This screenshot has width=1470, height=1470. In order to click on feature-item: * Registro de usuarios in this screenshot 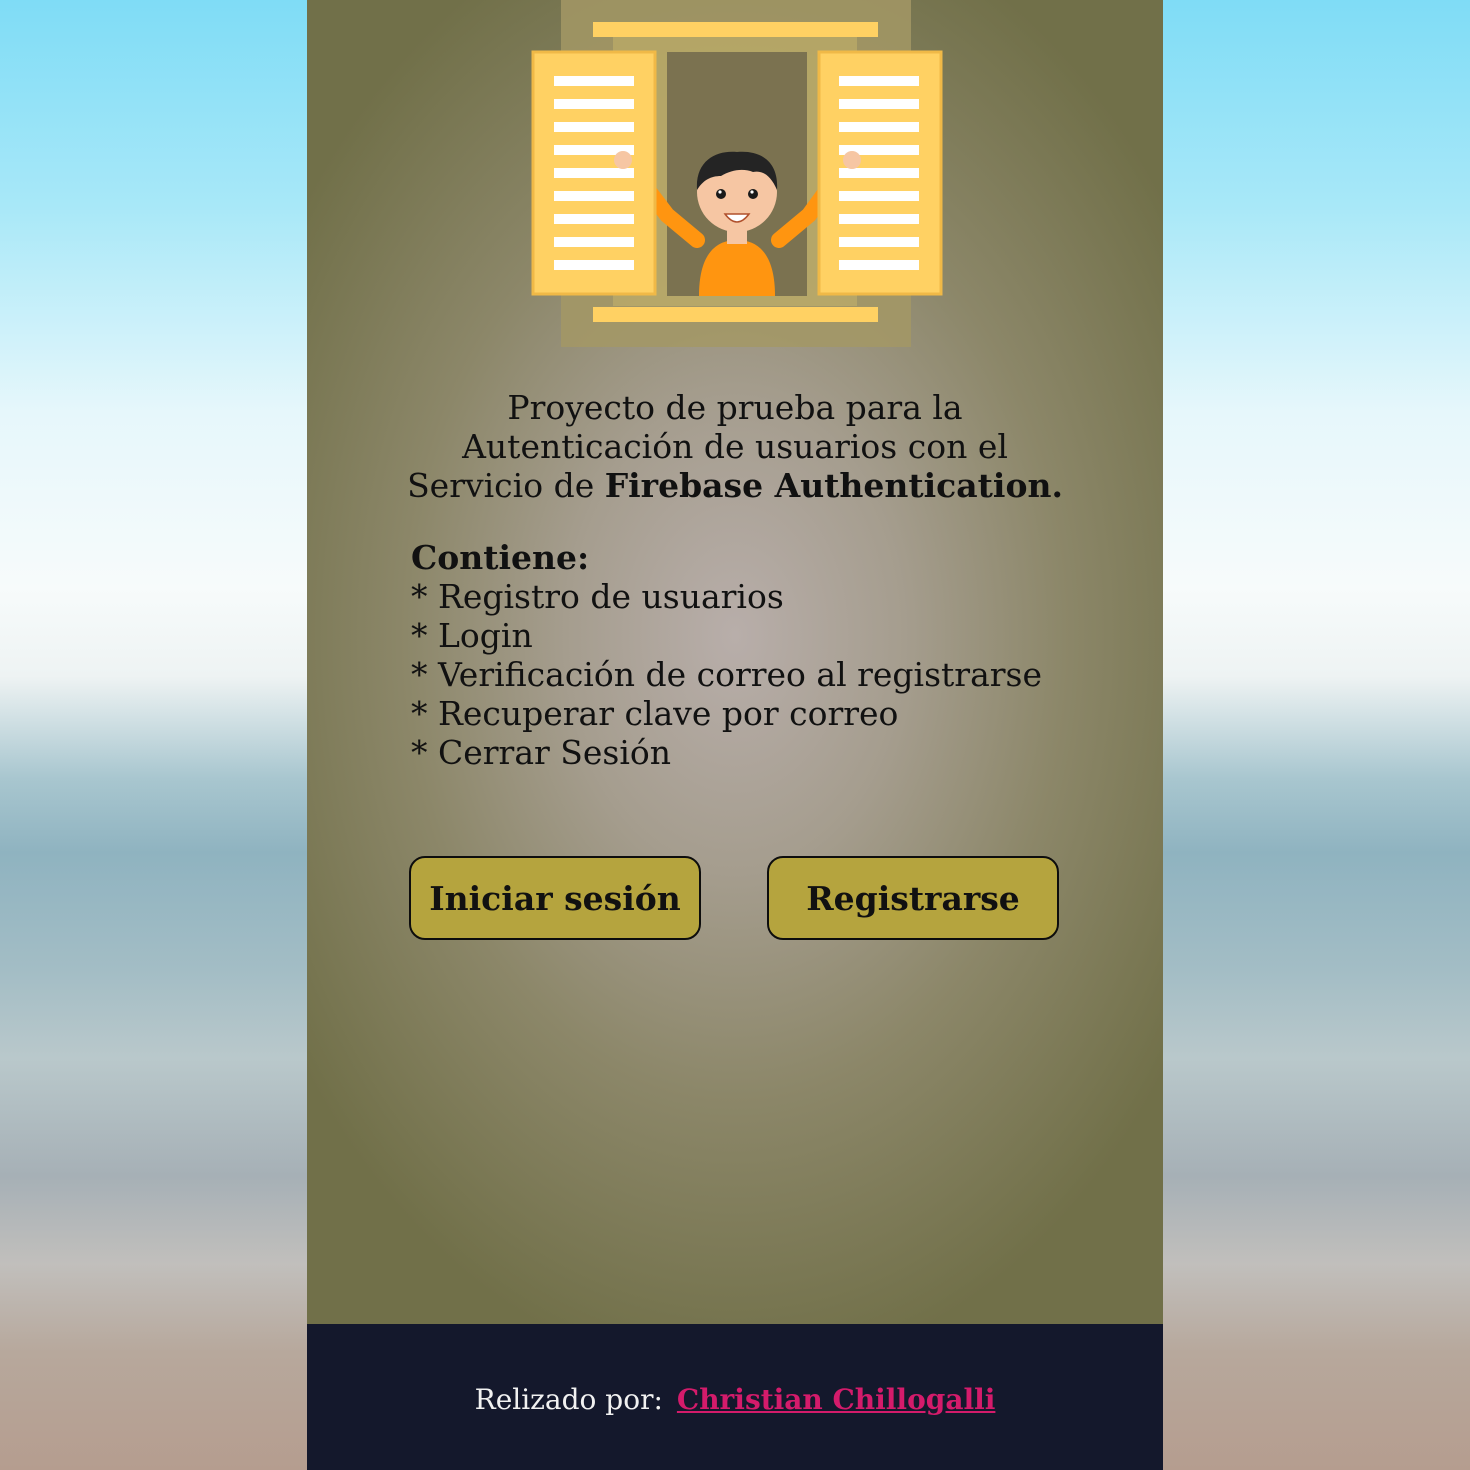, I will do `click(597, 596)`.